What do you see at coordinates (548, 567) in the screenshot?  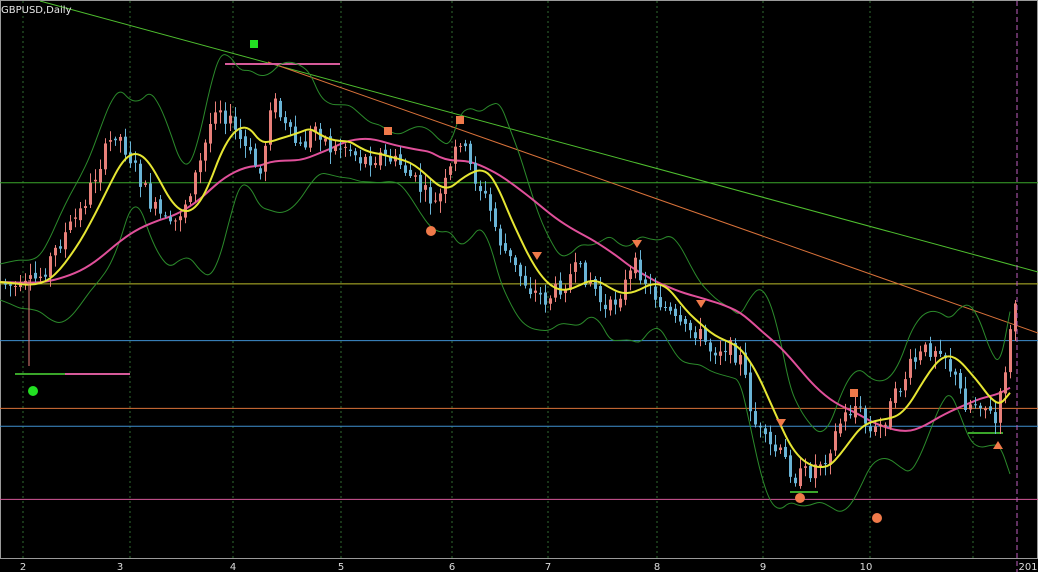 I see `x-tick-label-5: 7` at bounding box center [548, 567].